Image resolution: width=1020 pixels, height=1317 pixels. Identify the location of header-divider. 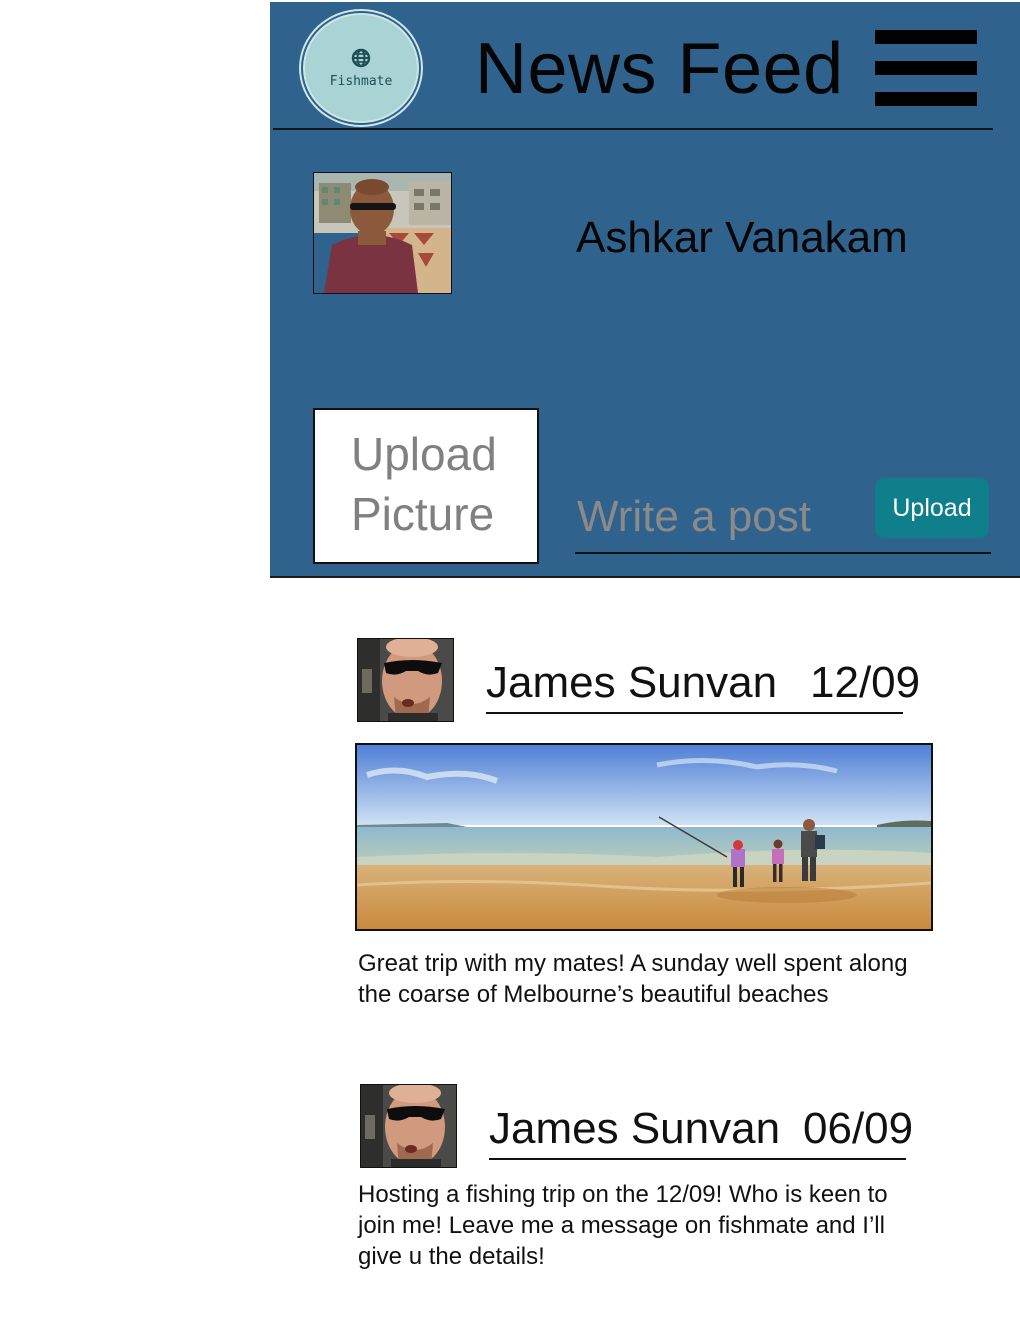
(633, 129).